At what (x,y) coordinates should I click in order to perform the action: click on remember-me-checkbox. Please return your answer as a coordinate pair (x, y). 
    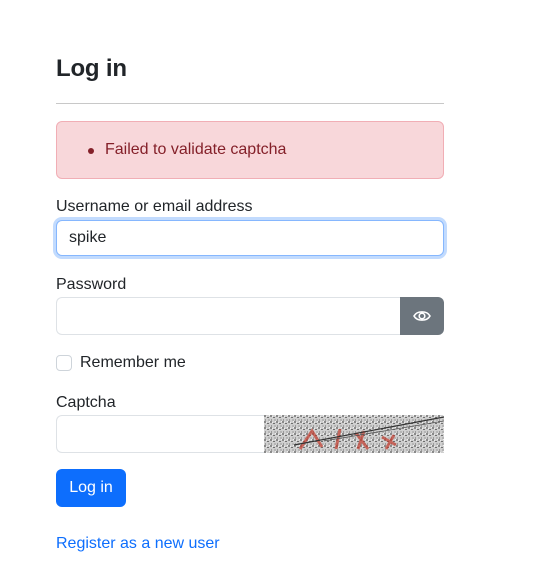
    Looking at the image, I should click on (64, 363).